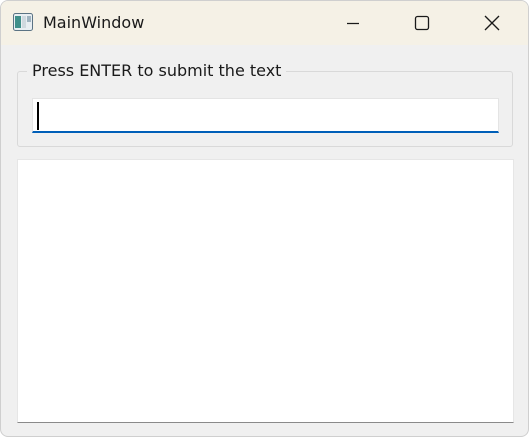  I want to click on title-bar: MainWindow, so click(264, 23).